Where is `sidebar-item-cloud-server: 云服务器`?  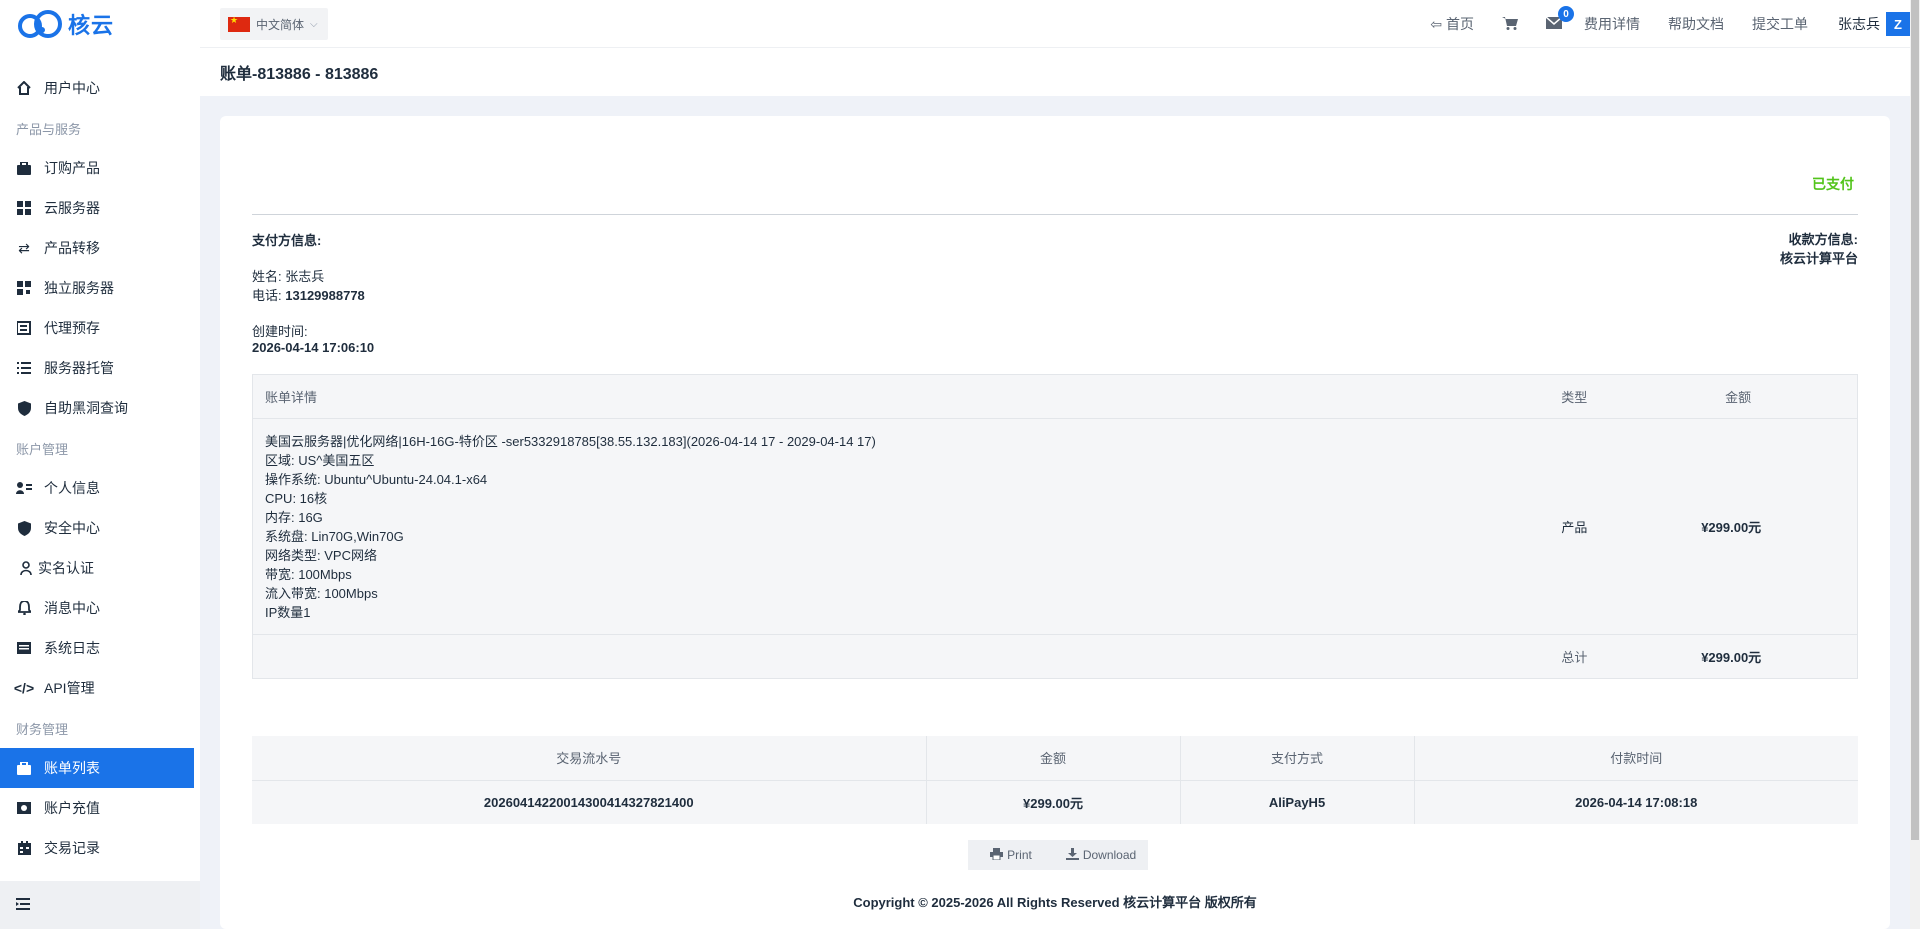
sidebar-item-cloud-server: 云服务器 is located at coordinates (100, 208).